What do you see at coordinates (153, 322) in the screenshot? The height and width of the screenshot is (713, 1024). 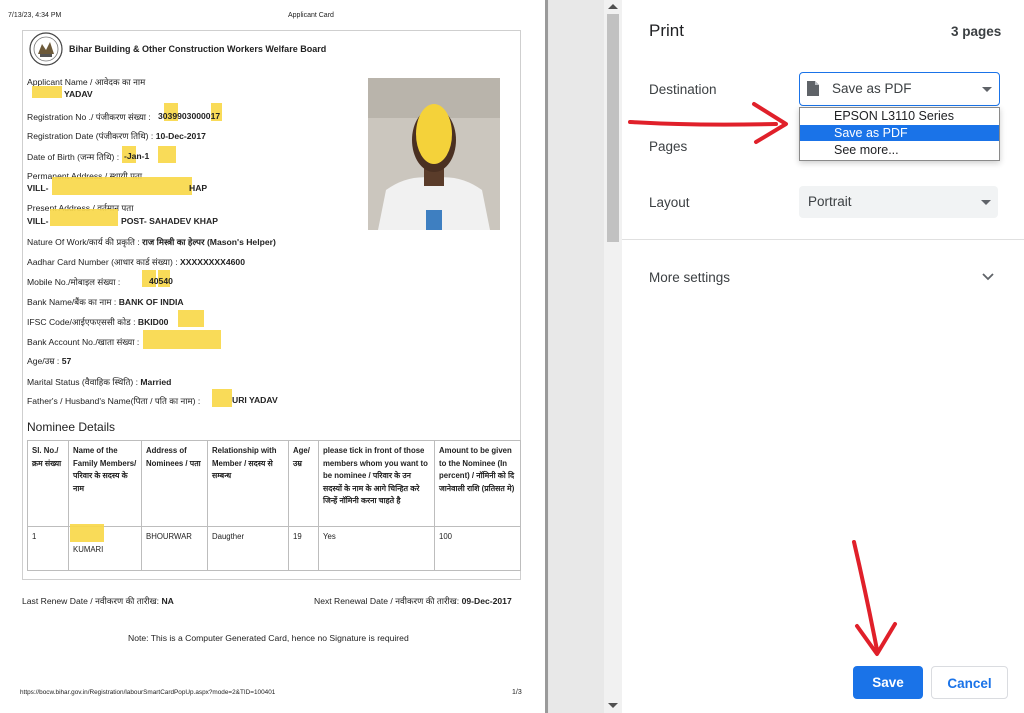 I see `ifsc-value: BKID00` at bounding box center [153, 322].